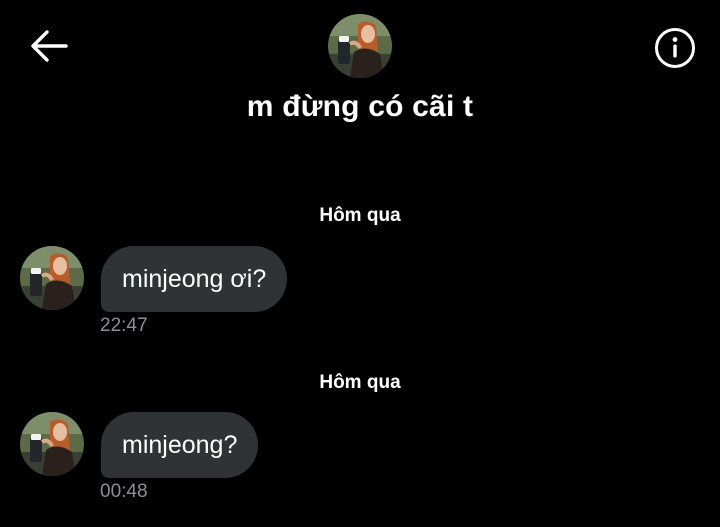 The height and width of the screenshot is (527, 720). Describe the element at coordinates (360, 106) in the screenshot. I see `conversation-title: m đừng có cãi t` at that location.